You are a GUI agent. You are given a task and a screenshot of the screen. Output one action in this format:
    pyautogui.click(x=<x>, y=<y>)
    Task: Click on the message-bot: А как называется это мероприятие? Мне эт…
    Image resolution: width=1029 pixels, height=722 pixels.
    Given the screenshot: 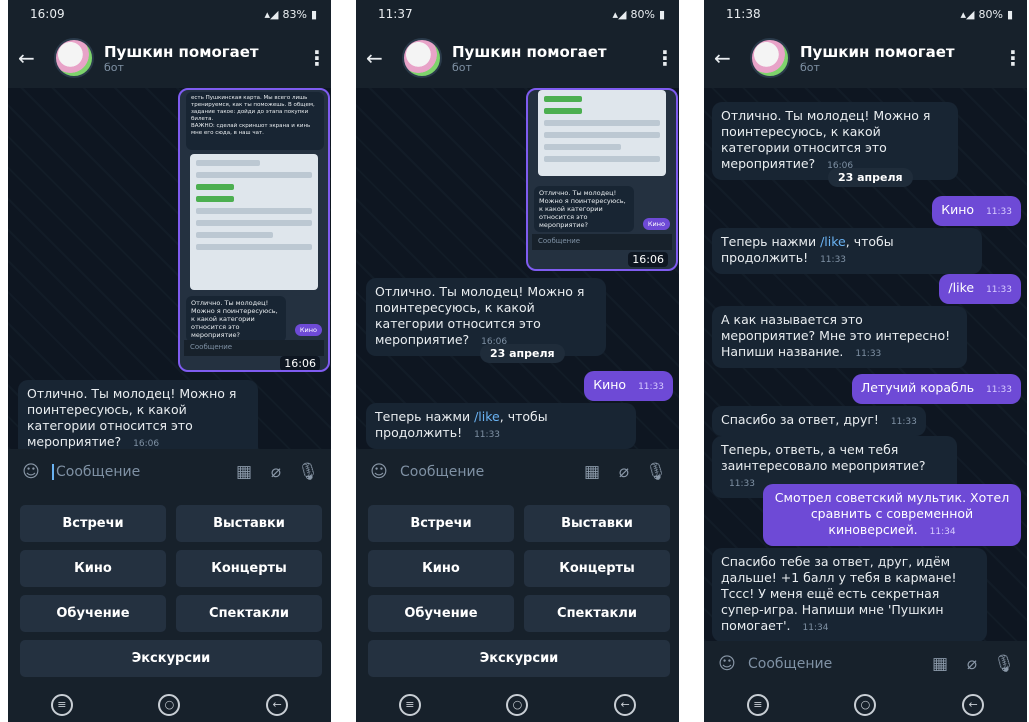 What is the action you would take?
    pyautogui.click(x=839, y=337)
    